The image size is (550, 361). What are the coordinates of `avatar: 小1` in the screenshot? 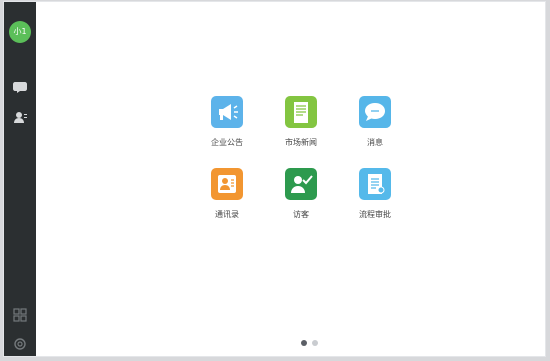 It's located at (20, 32).